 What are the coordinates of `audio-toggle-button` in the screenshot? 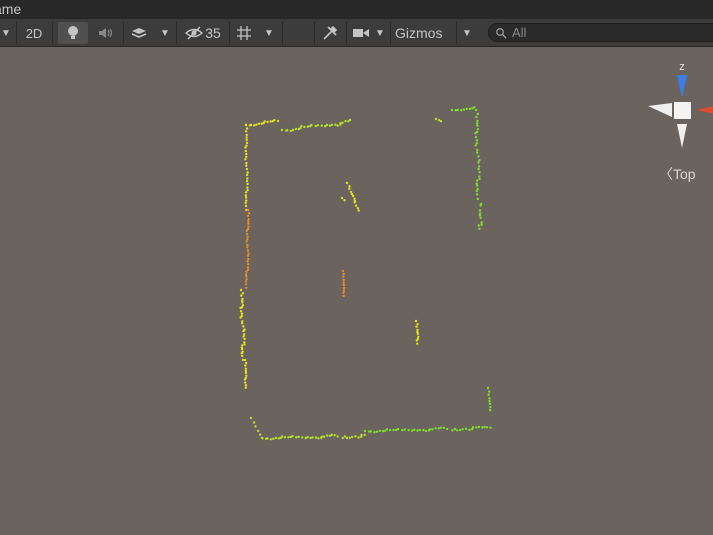 It's located at (106, 33).